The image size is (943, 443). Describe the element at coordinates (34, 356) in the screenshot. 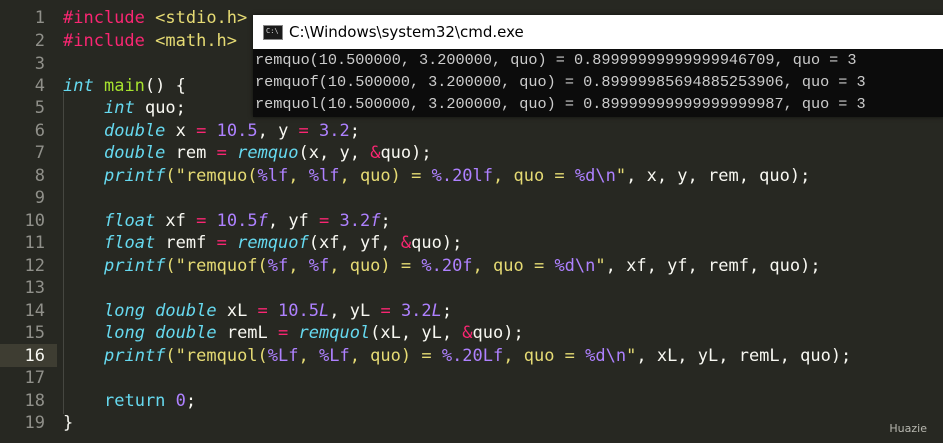

I see `line-number-active: 16` at that location.